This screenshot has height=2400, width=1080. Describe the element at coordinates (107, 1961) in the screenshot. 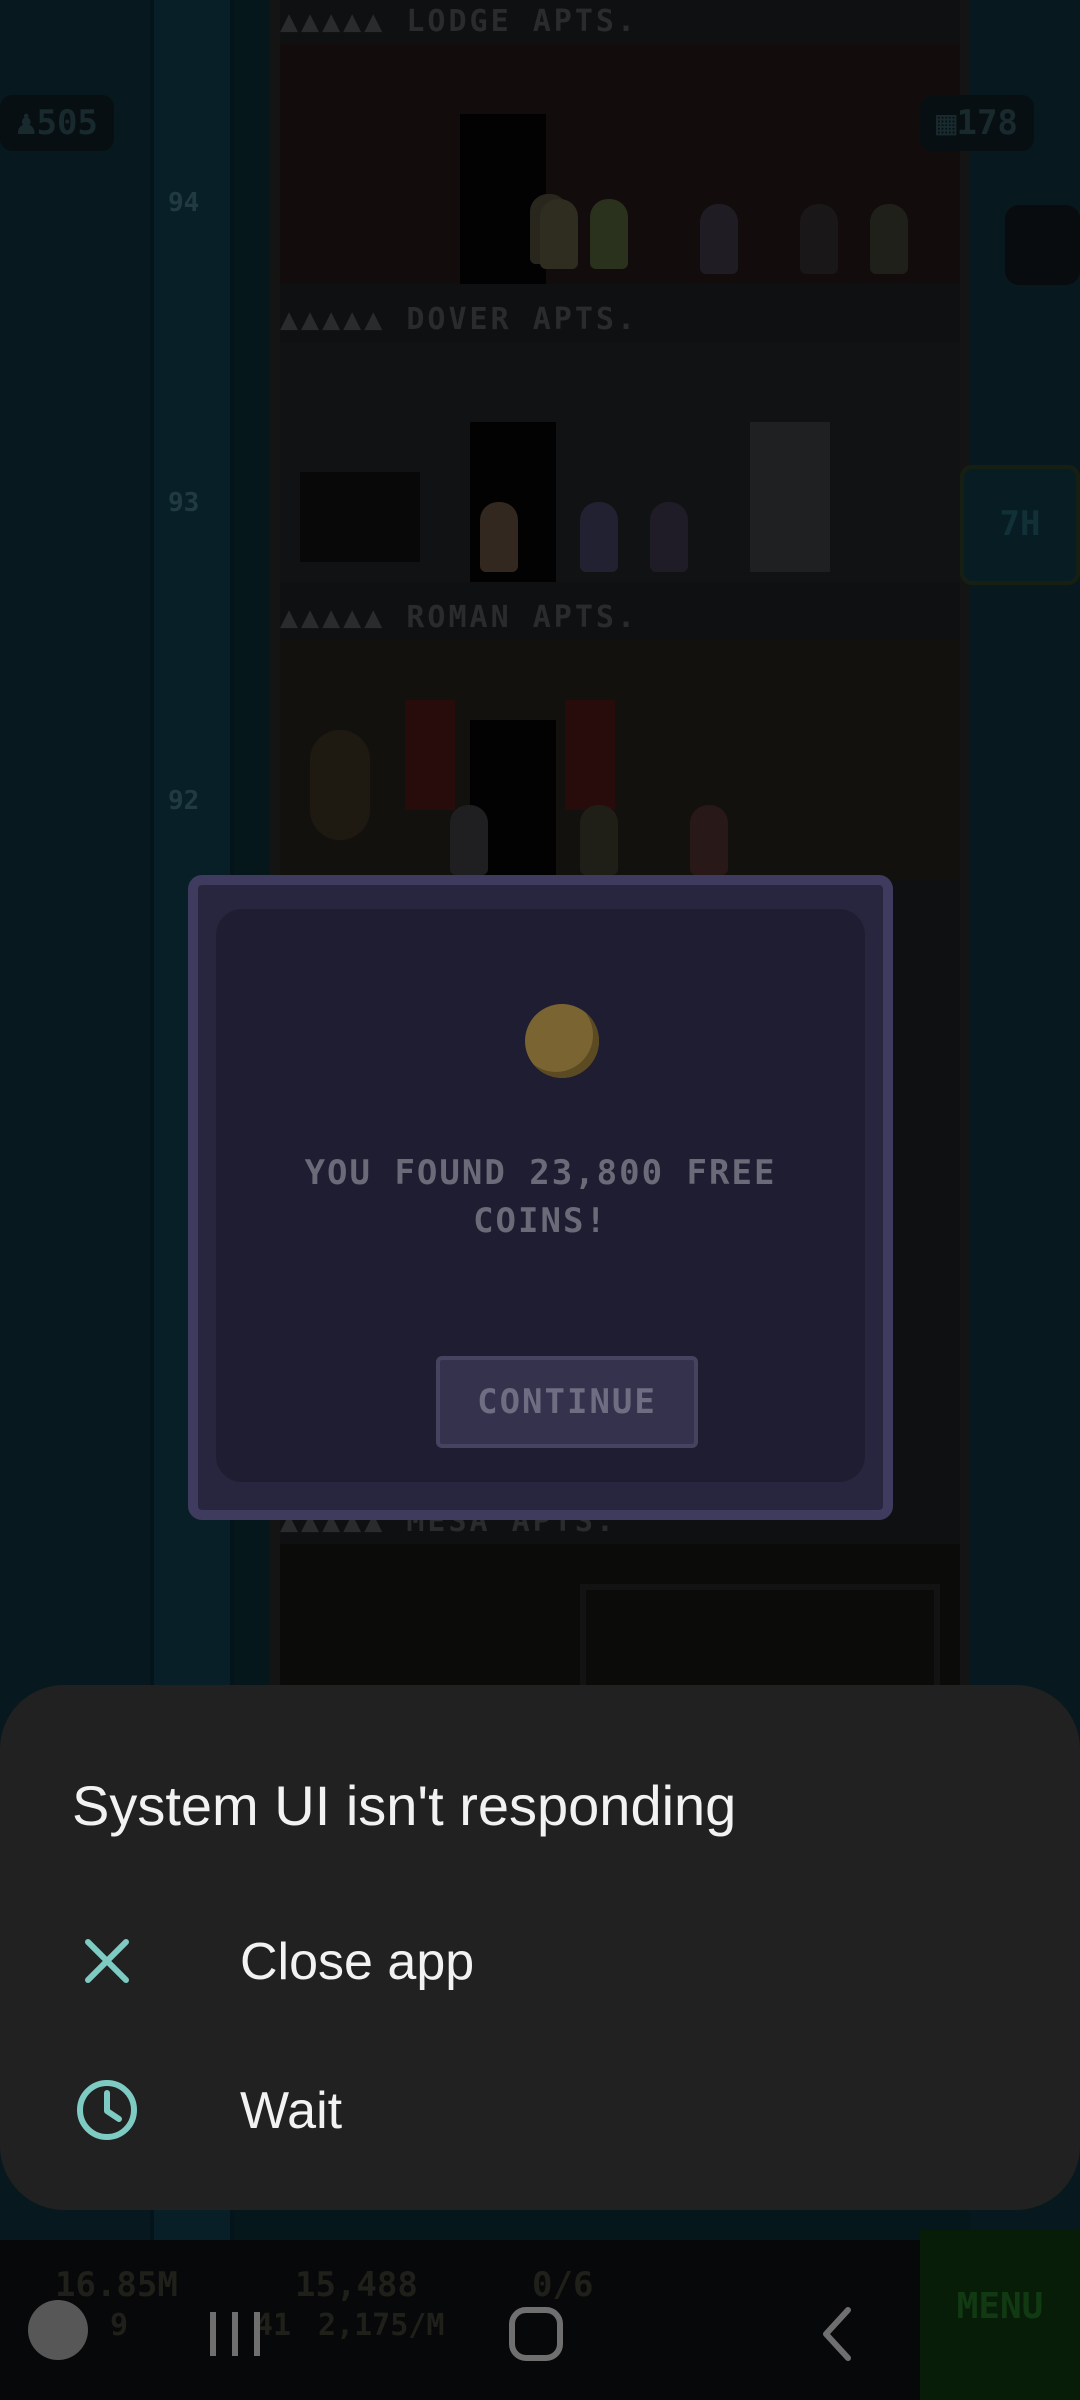

I see `close-icon` at that location.